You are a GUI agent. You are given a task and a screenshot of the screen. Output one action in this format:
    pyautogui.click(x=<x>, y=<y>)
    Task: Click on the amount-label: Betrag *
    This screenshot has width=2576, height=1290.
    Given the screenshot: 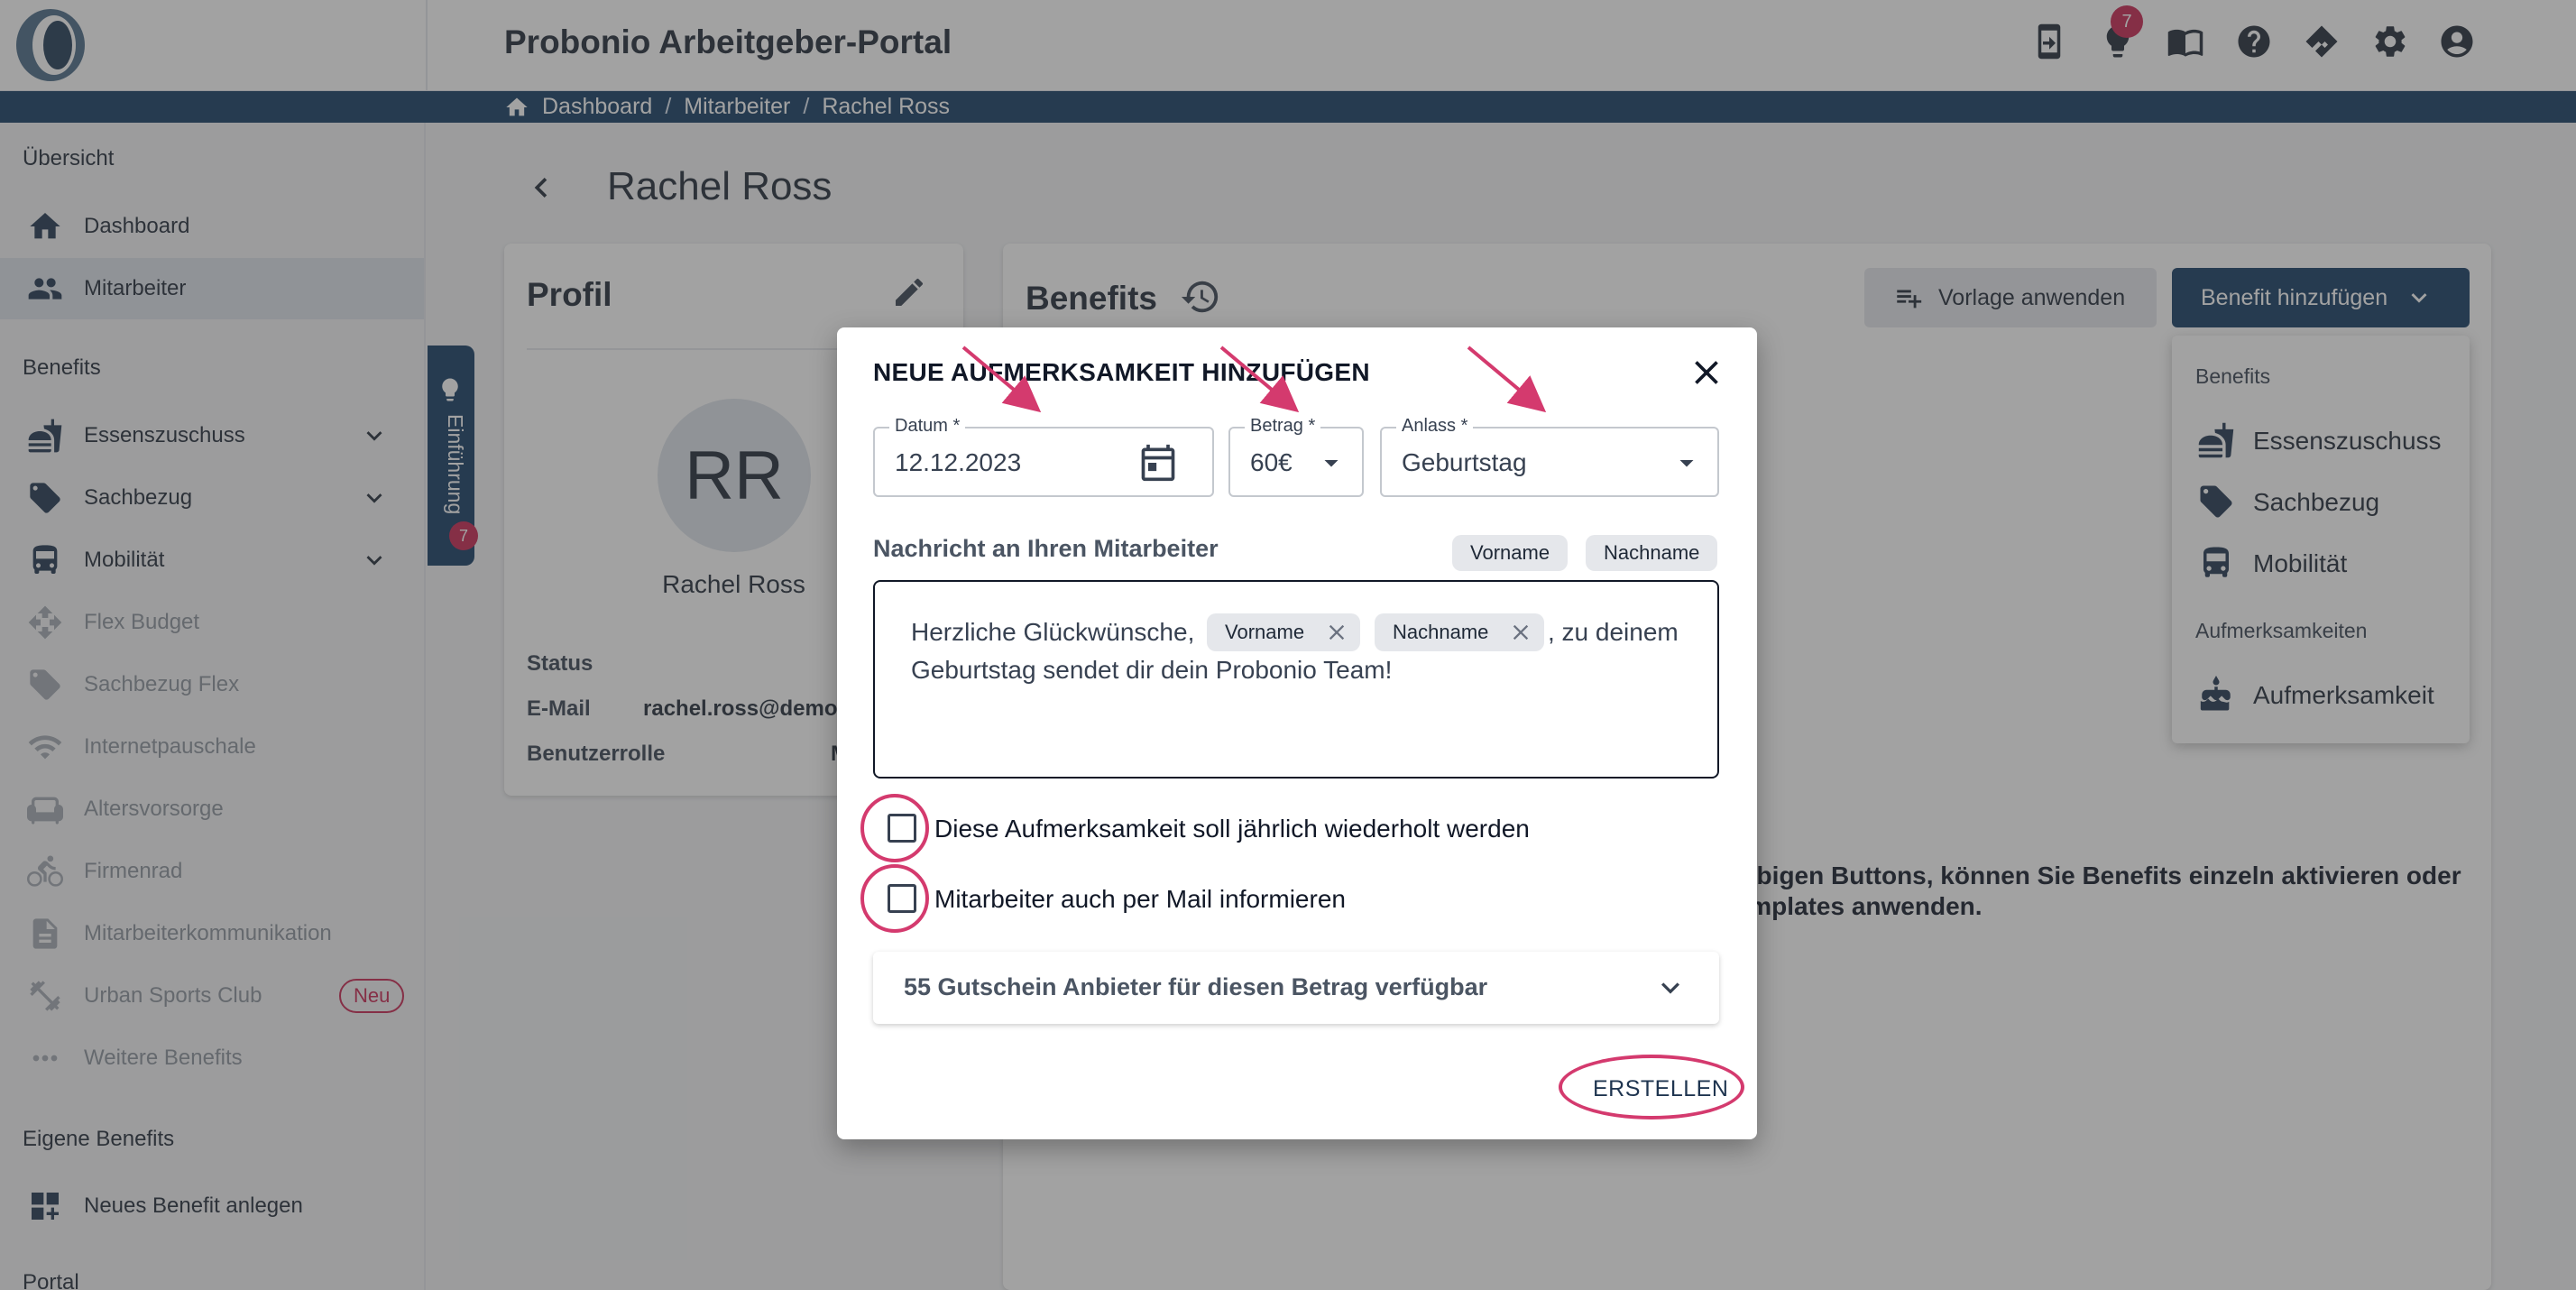 What is the action you would take?
    pyautogui.click(x=1283, y=426)
    